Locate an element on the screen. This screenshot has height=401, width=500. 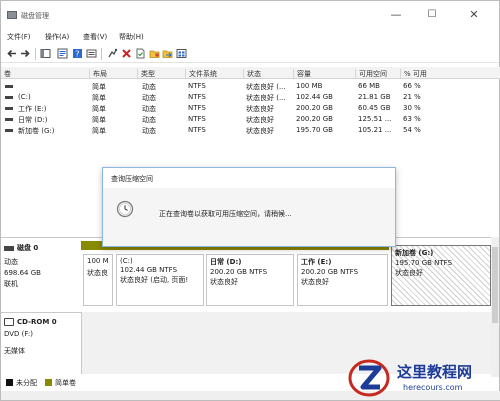
watermark-z-icon is located at coordinates (369, 378).